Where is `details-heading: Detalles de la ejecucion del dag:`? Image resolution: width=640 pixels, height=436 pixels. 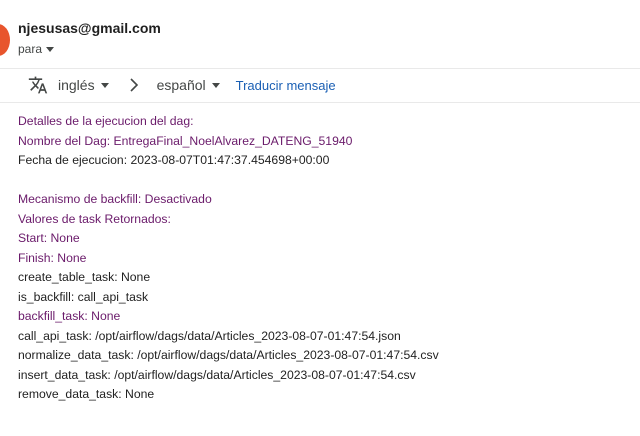
details-heading: Detalles de la ejecucion del dag: is located at coordinates (106, 121).